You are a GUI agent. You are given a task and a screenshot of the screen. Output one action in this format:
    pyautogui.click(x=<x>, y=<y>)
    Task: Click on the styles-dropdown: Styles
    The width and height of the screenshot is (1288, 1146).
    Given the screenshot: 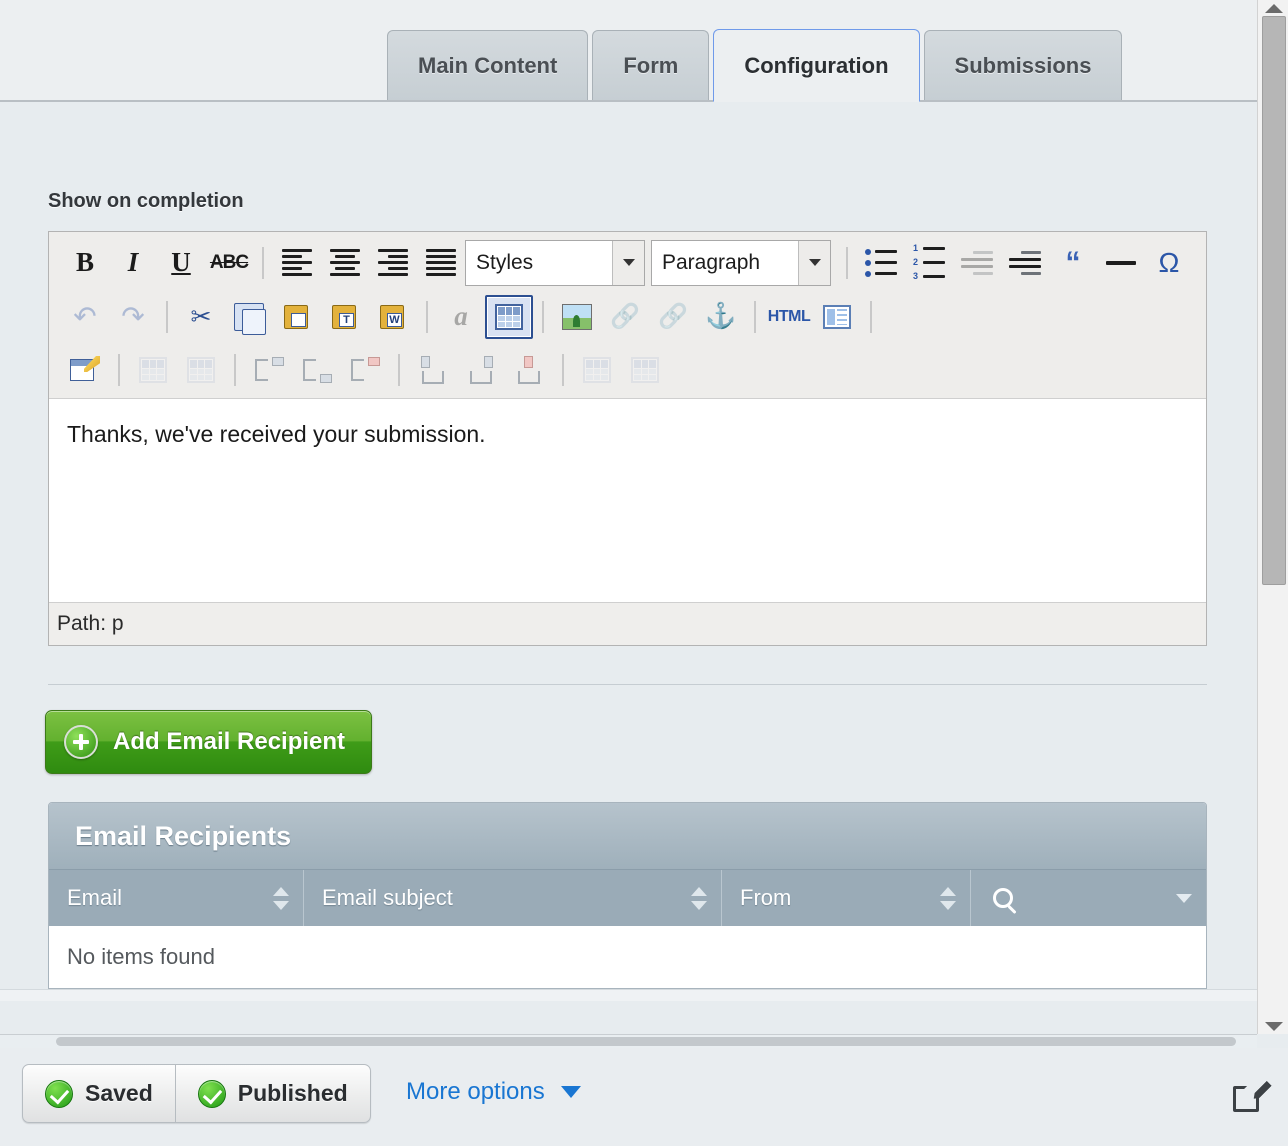 What is the action you would take?
    pyautogui.click(x=555, y=262)
    